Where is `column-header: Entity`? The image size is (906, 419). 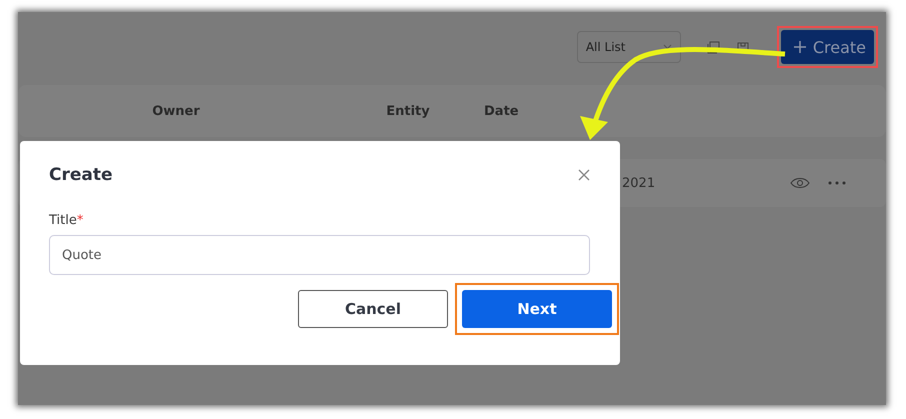
column-header: Entity is located at coordinates (408, 111).